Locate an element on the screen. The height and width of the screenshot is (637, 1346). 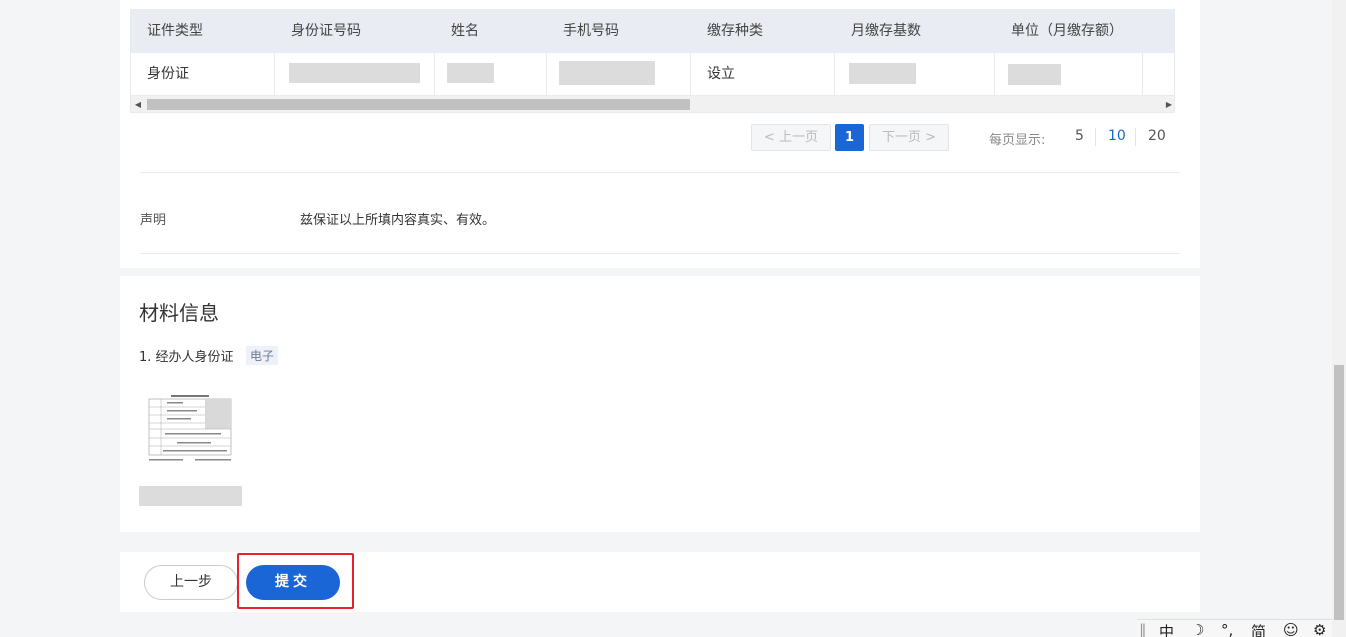
material-type-tag: 电子 is located at coordinates (262, 355).